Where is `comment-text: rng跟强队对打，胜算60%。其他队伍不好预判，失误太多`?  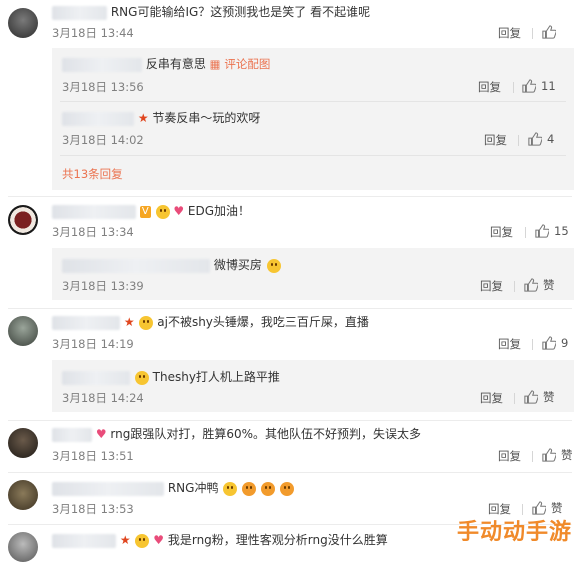 comment-text: rng跟强队对打，胜算60%。其他队伍不好预判，失误太多 is located at coordinates (266, 434).